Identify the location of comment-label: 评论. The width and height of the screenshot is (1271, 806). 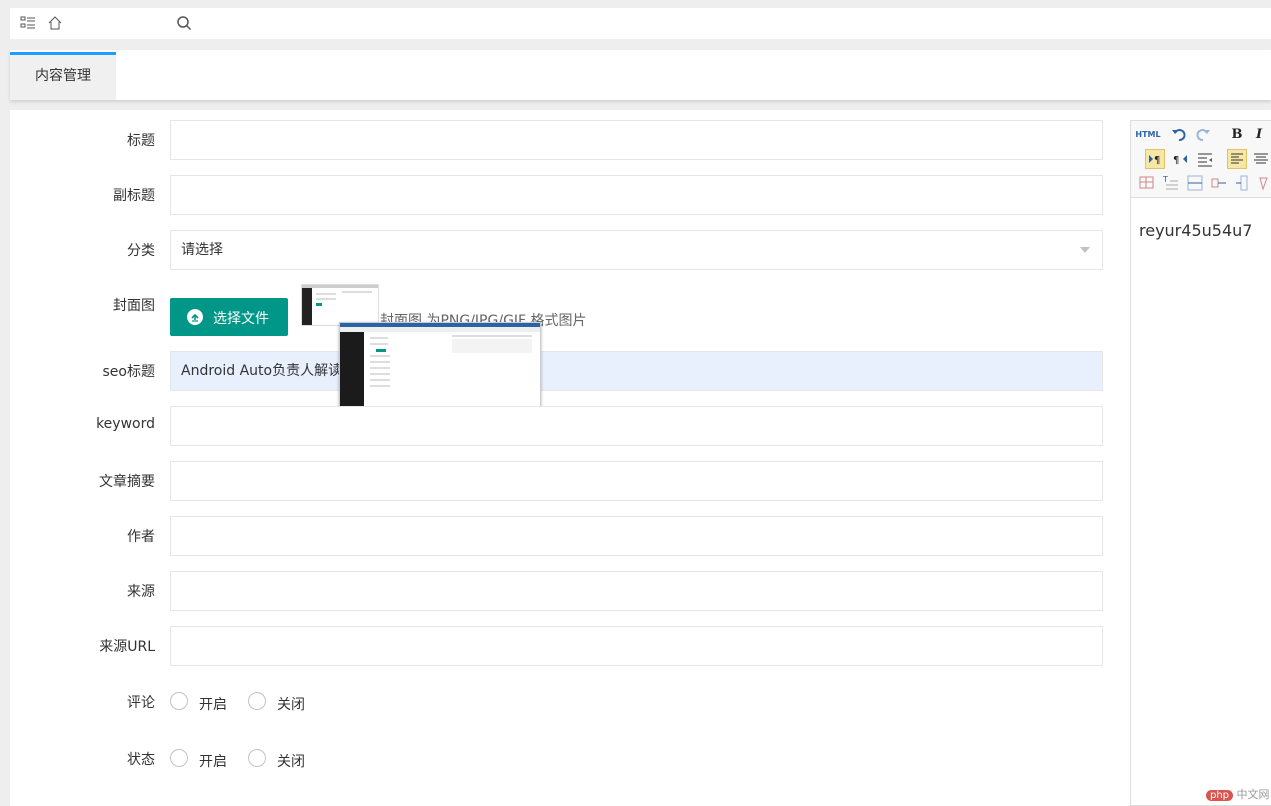
(141, 703).